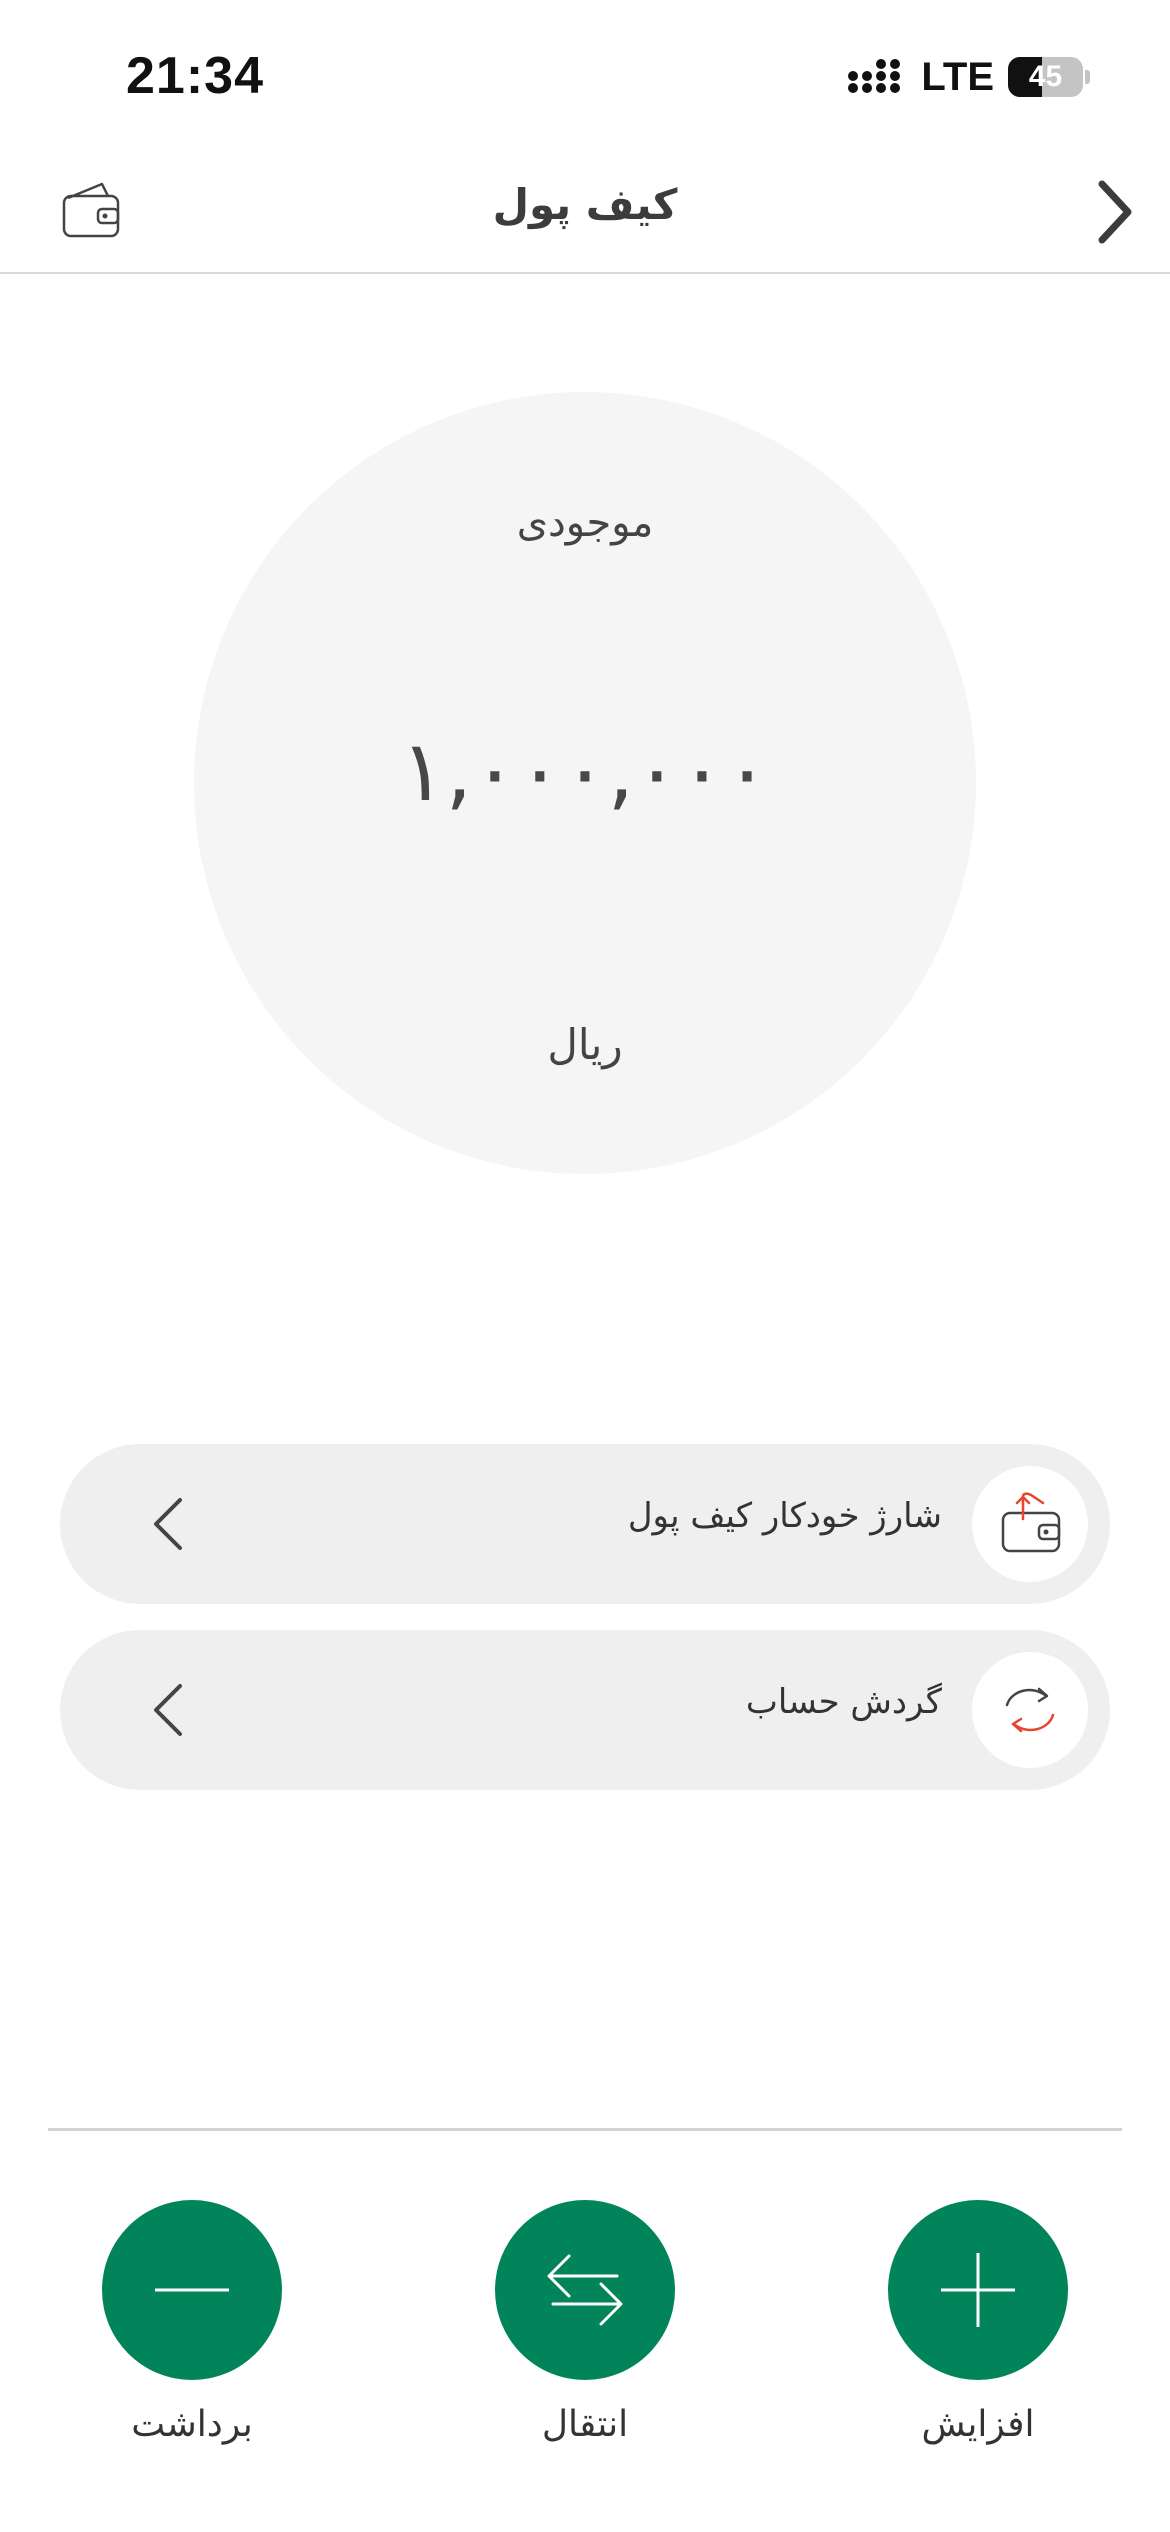  I want to click on battery-icon: 45, so click(1049, 77).